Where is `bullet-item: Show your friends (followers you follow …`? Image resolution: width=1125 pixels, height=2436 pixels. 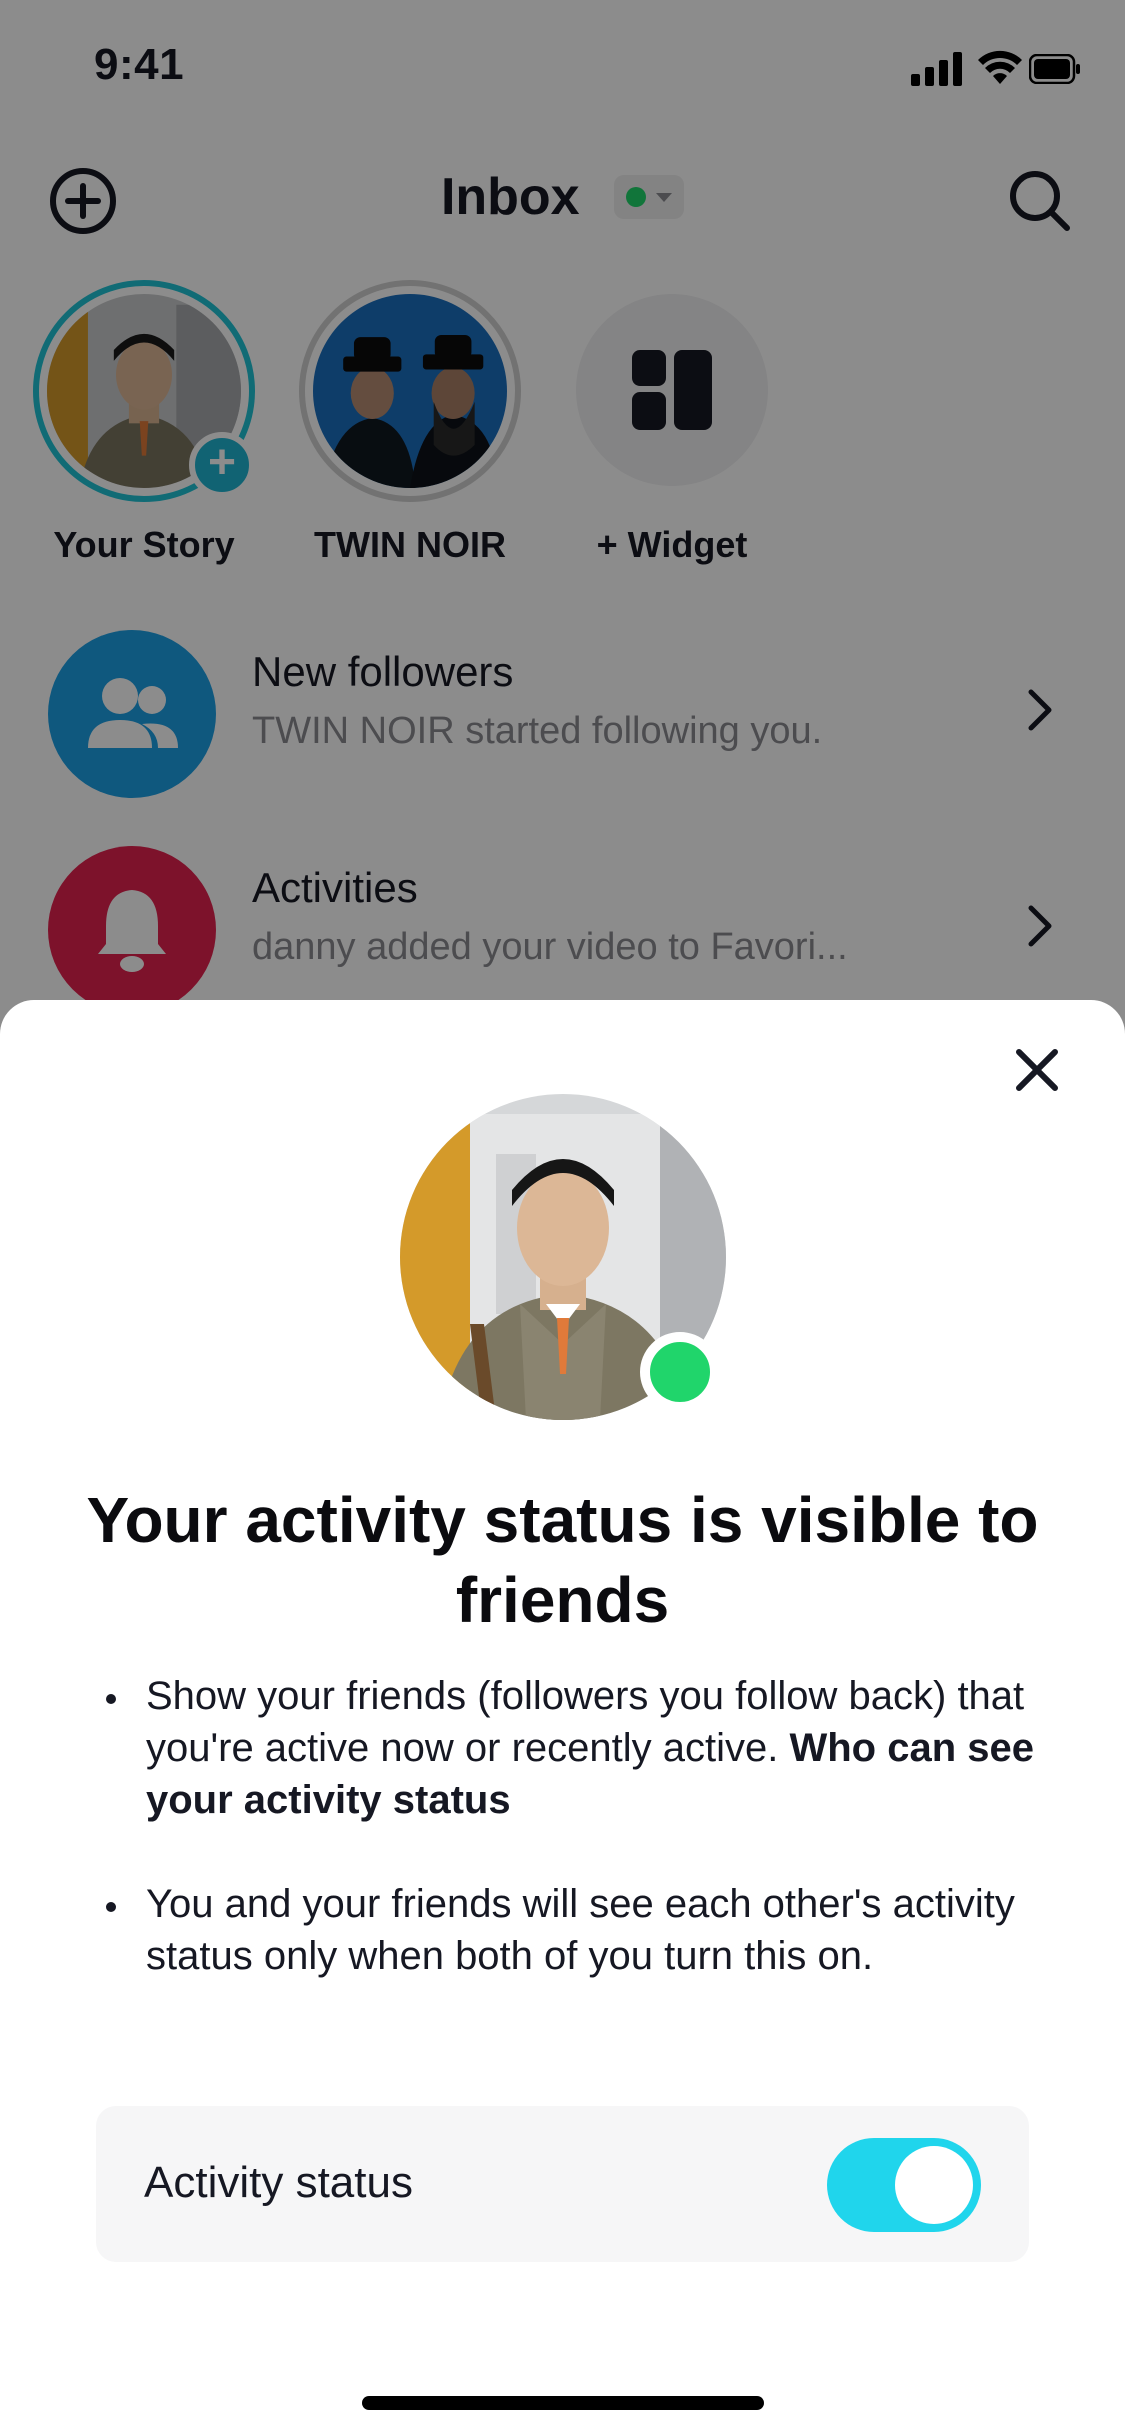
bullet-item: Show your friends (followers you follow … is located at coordinates (572, 1748).